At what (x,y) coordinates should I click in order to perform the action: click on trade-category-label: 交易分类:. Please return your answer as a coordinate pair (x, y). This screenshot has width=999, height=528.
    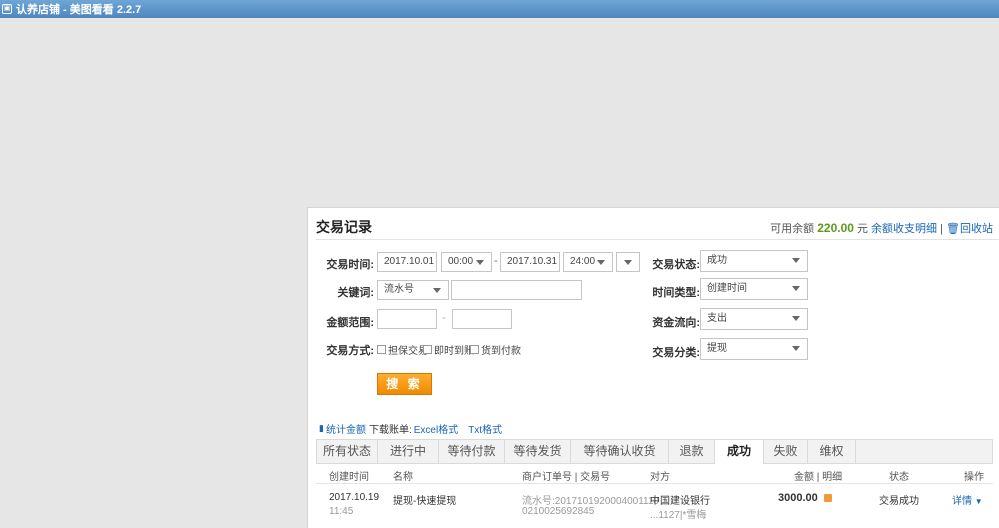
    Looking at the image, I should click on (676, 353).